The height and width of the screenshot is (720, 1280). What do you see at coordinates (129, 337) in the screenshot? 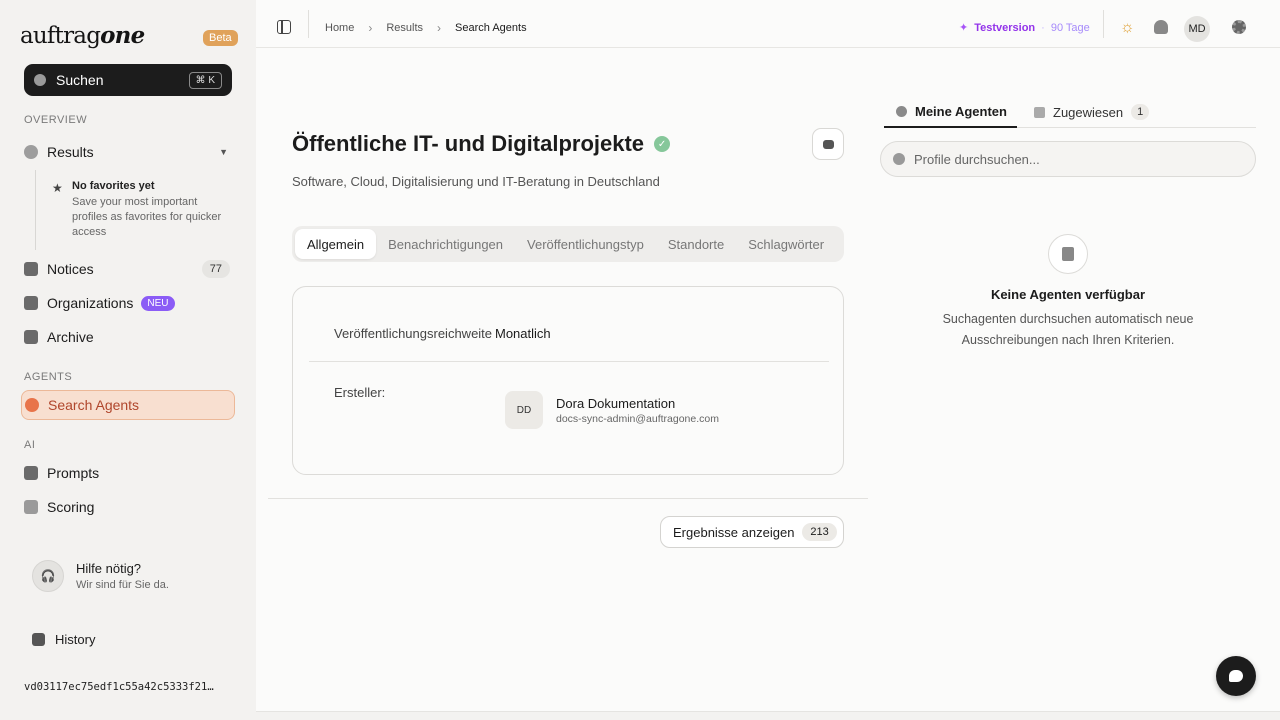
I see `sidebar-item-archive: Archive` at bounding box center [129, 337].